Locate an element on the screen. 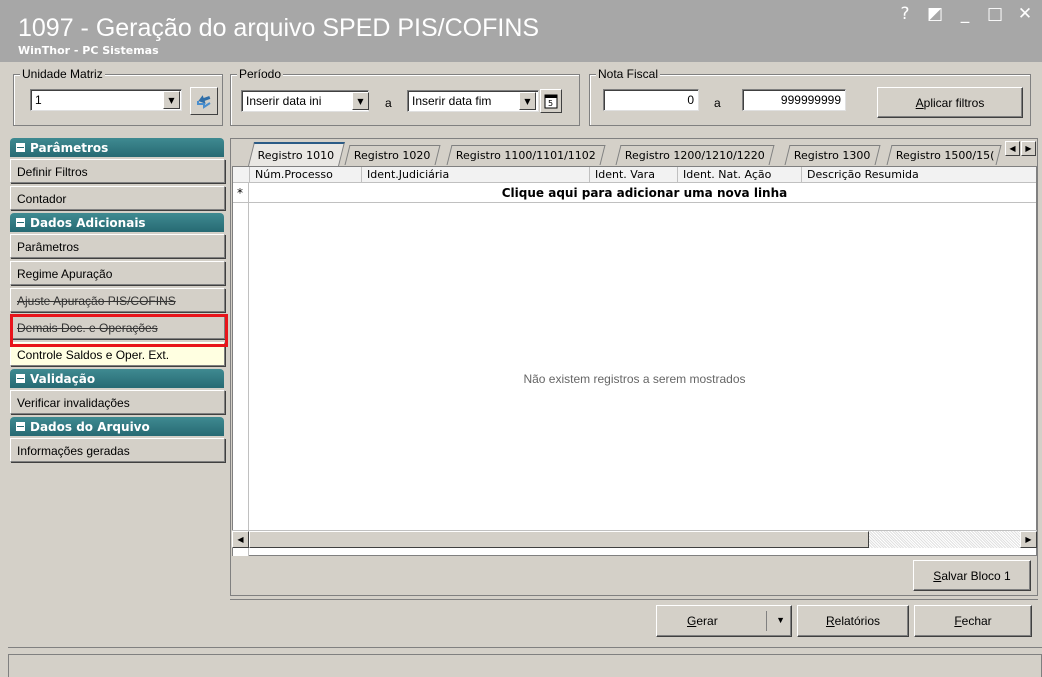  nota-fiscal-to-input: 999999999 is located at coordinates (794, 100).